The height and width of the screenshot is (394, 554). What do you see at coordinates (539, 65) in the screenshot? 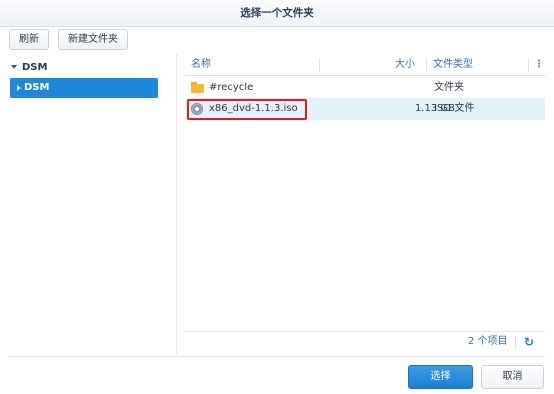
I see `column-options-icon: ⋮` at bounding box center [539, 65].